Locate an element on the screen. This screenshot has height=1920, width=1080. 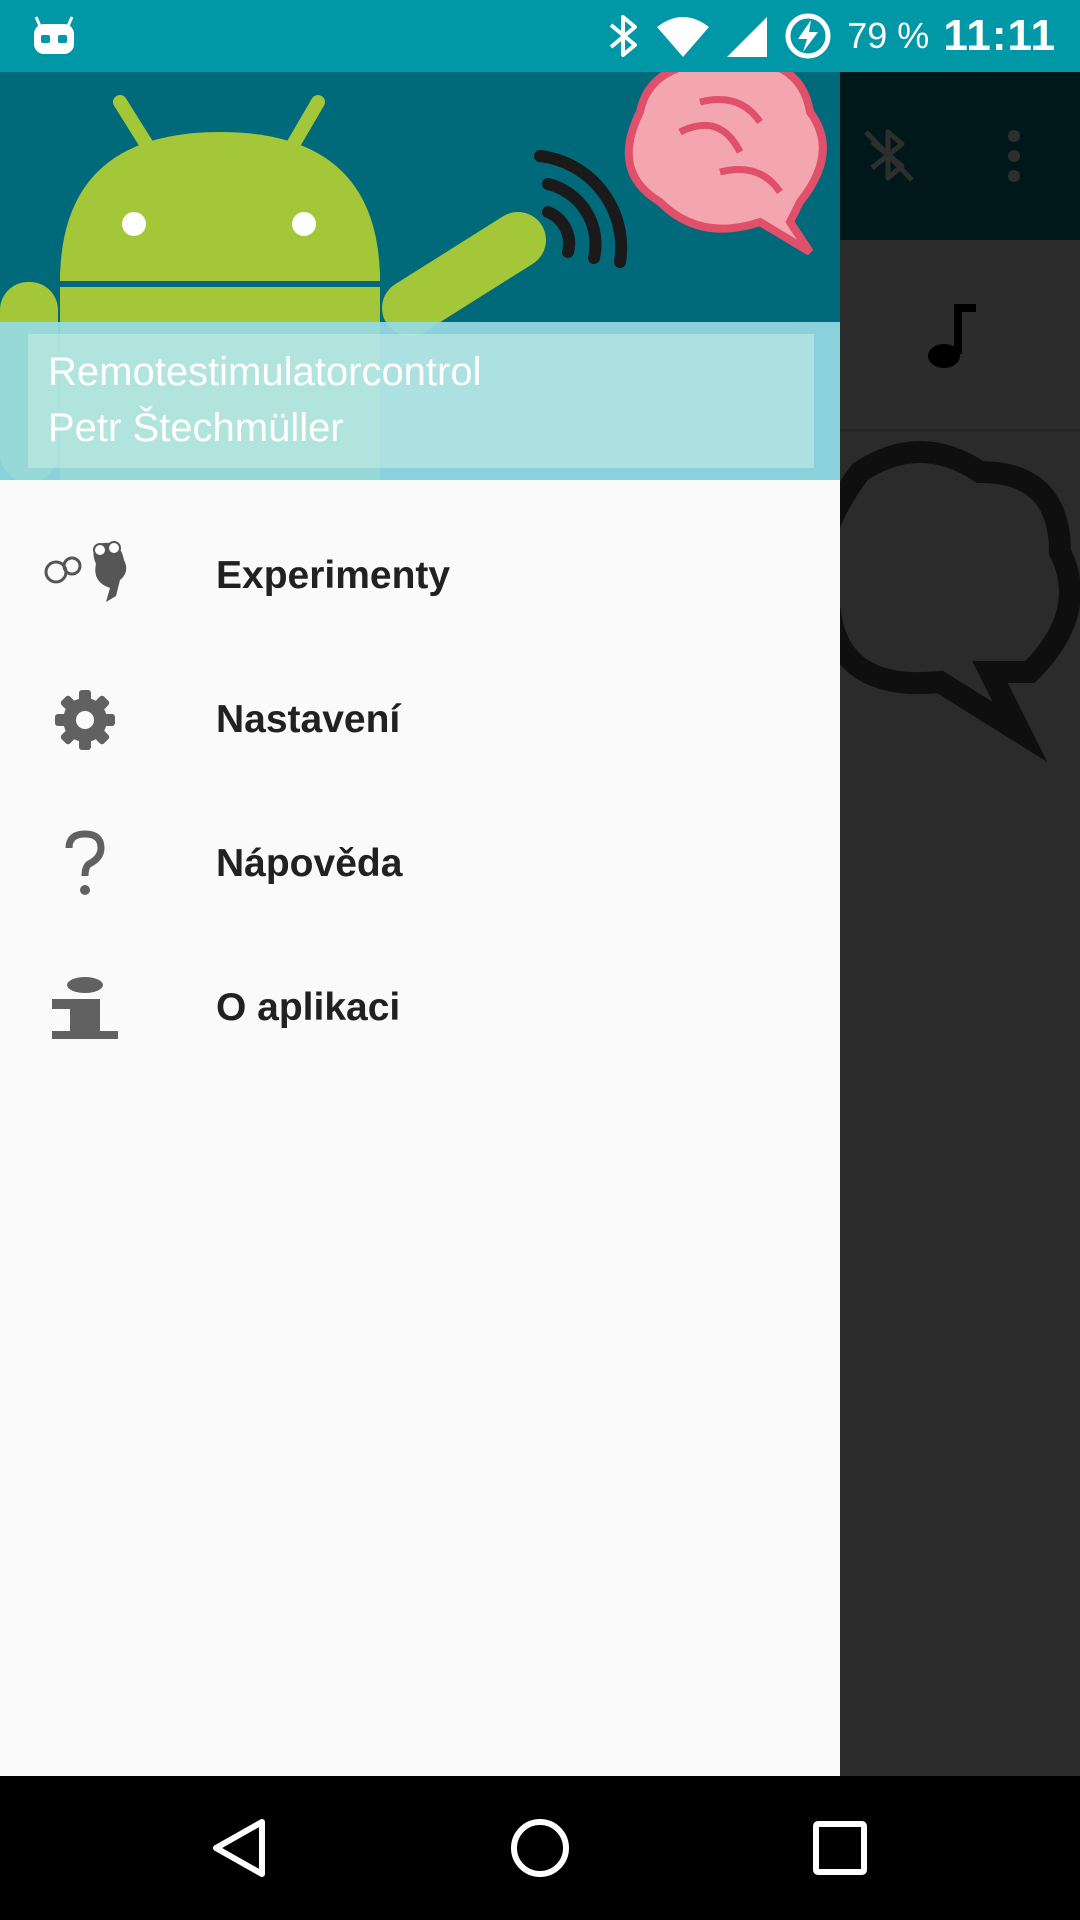
home-icon is located at coordinates (540, 1848).